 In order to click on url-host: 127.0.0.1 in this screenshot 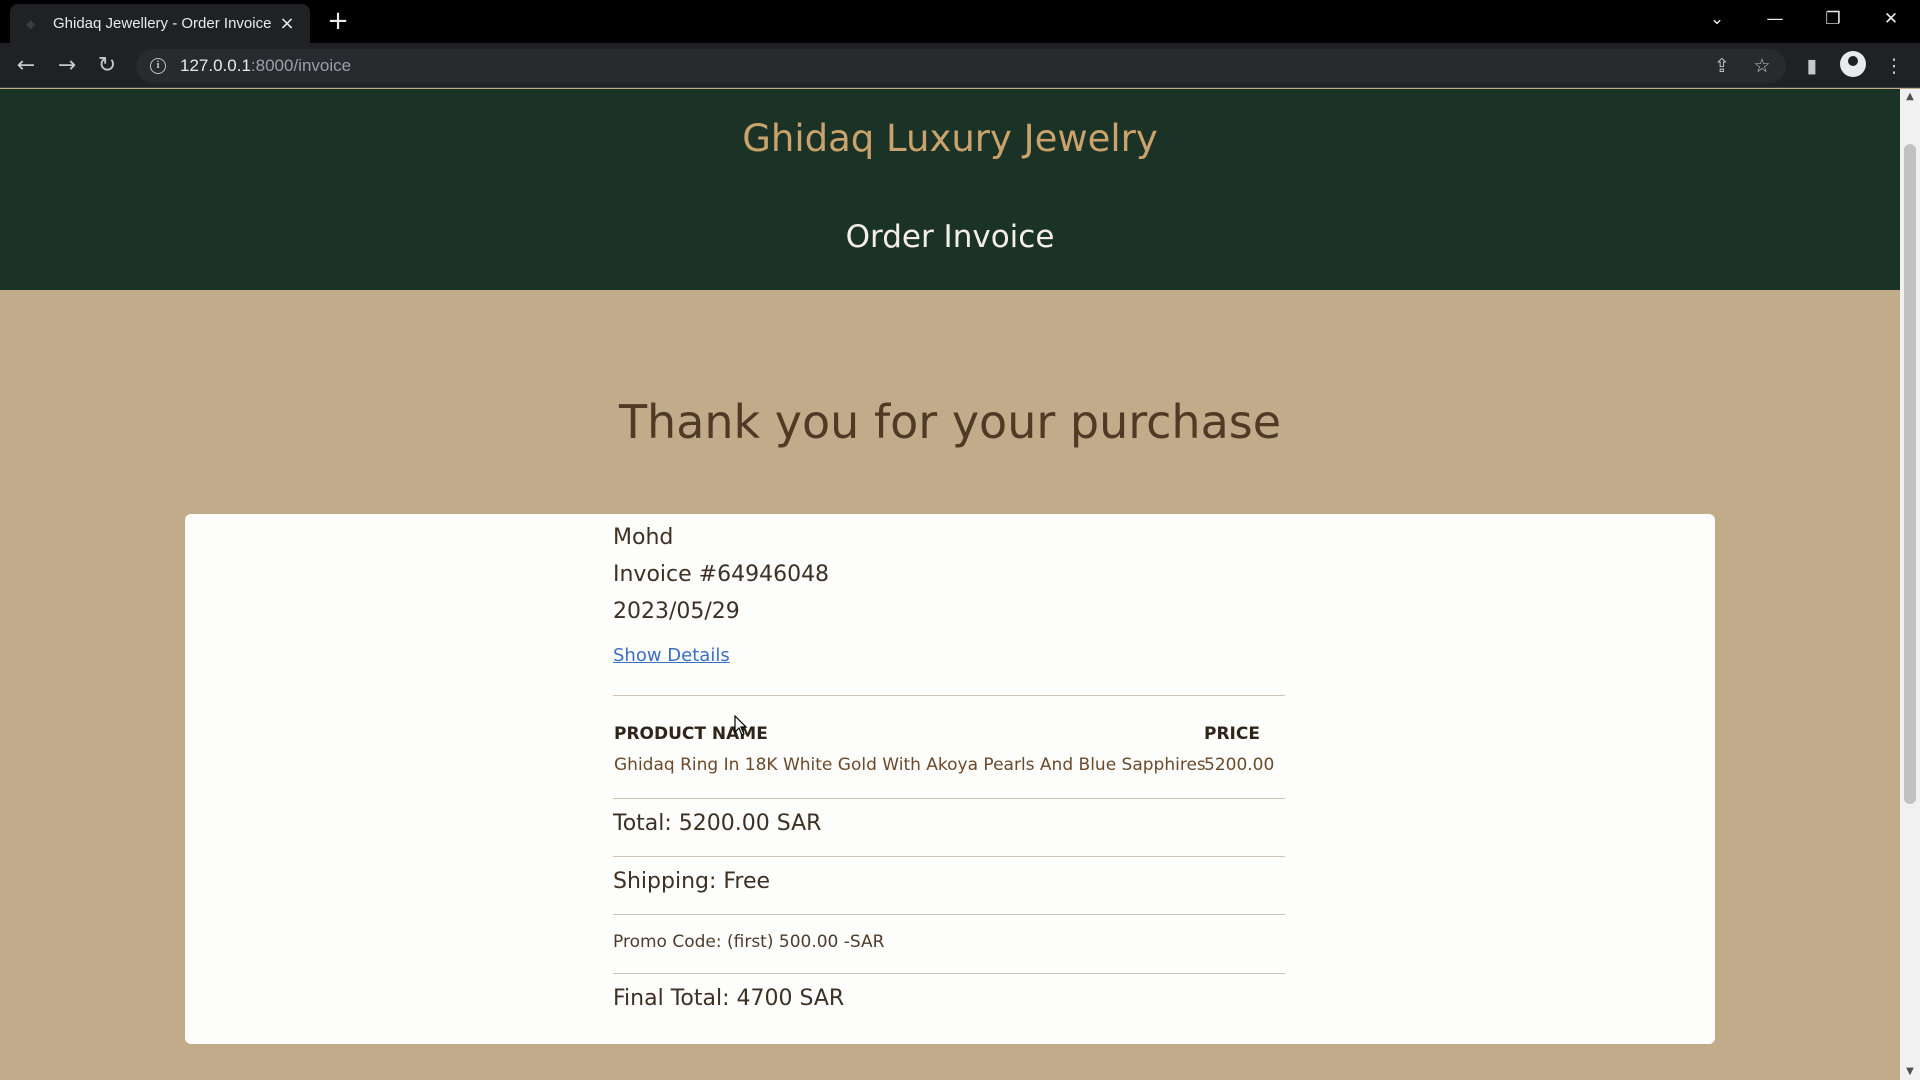, I will do `click(215, 65)`.